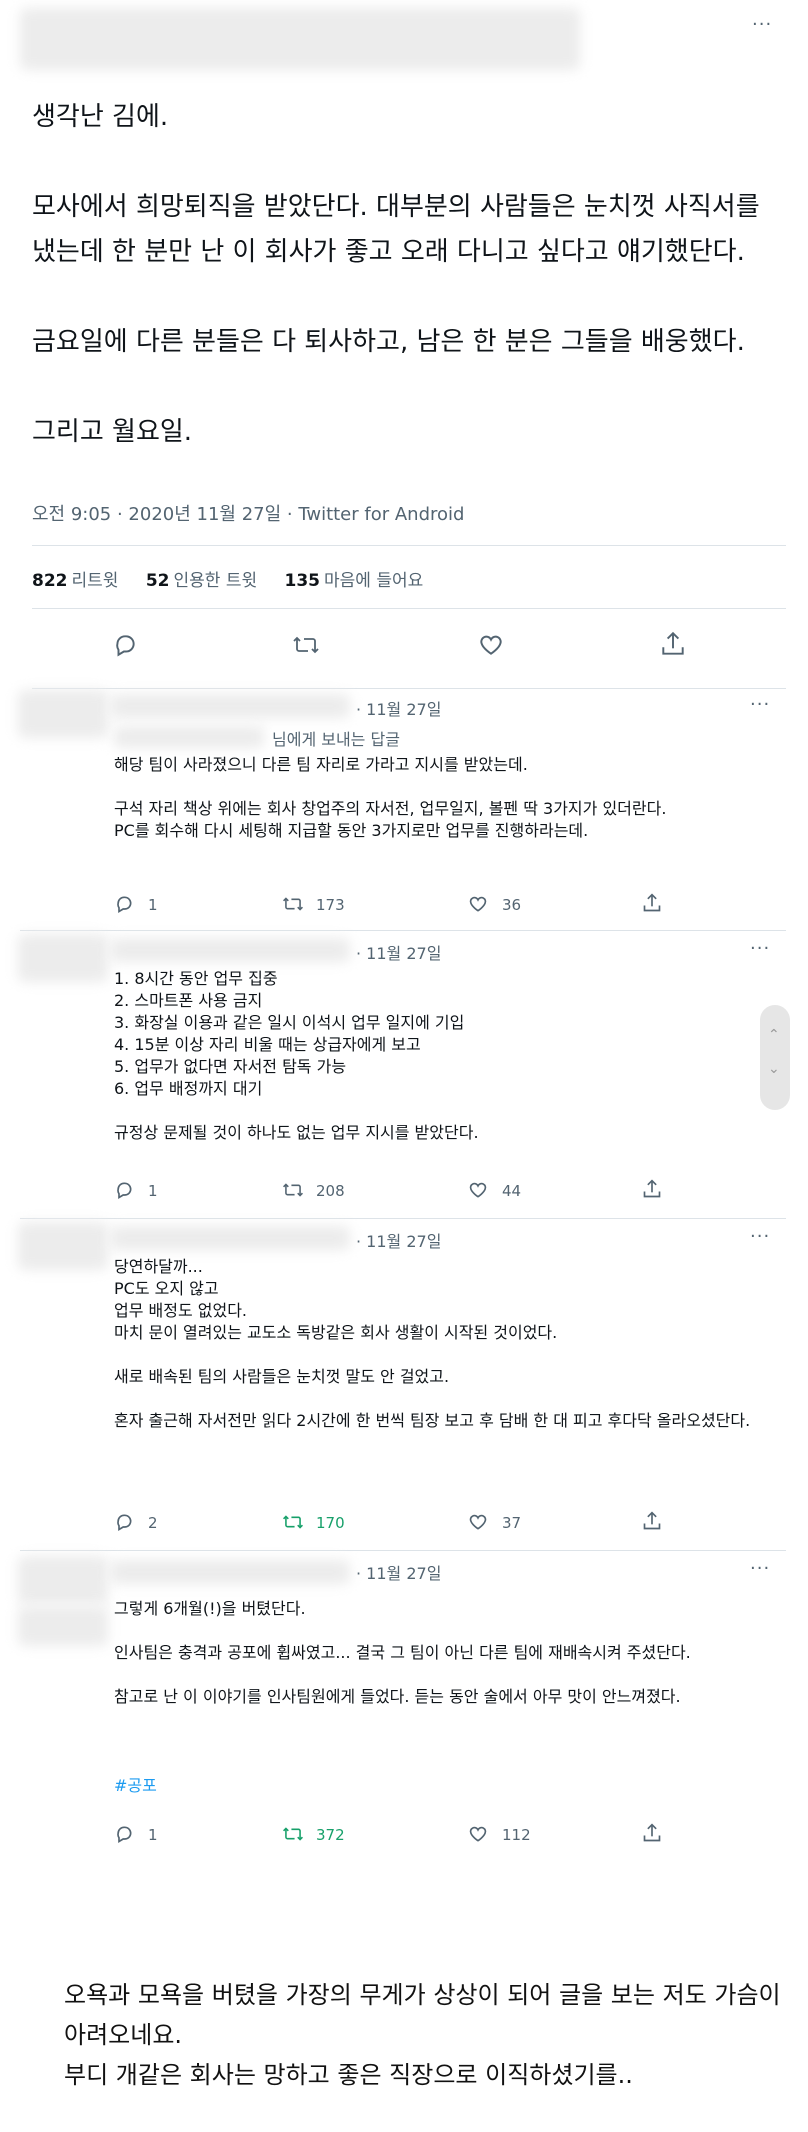 The image size is (808, 2132). What do you see at coordinates (775, 1057) in the screenshot?
I see `scroll-widget: ⌃ ⌄` at bounding box center [775, 1057].